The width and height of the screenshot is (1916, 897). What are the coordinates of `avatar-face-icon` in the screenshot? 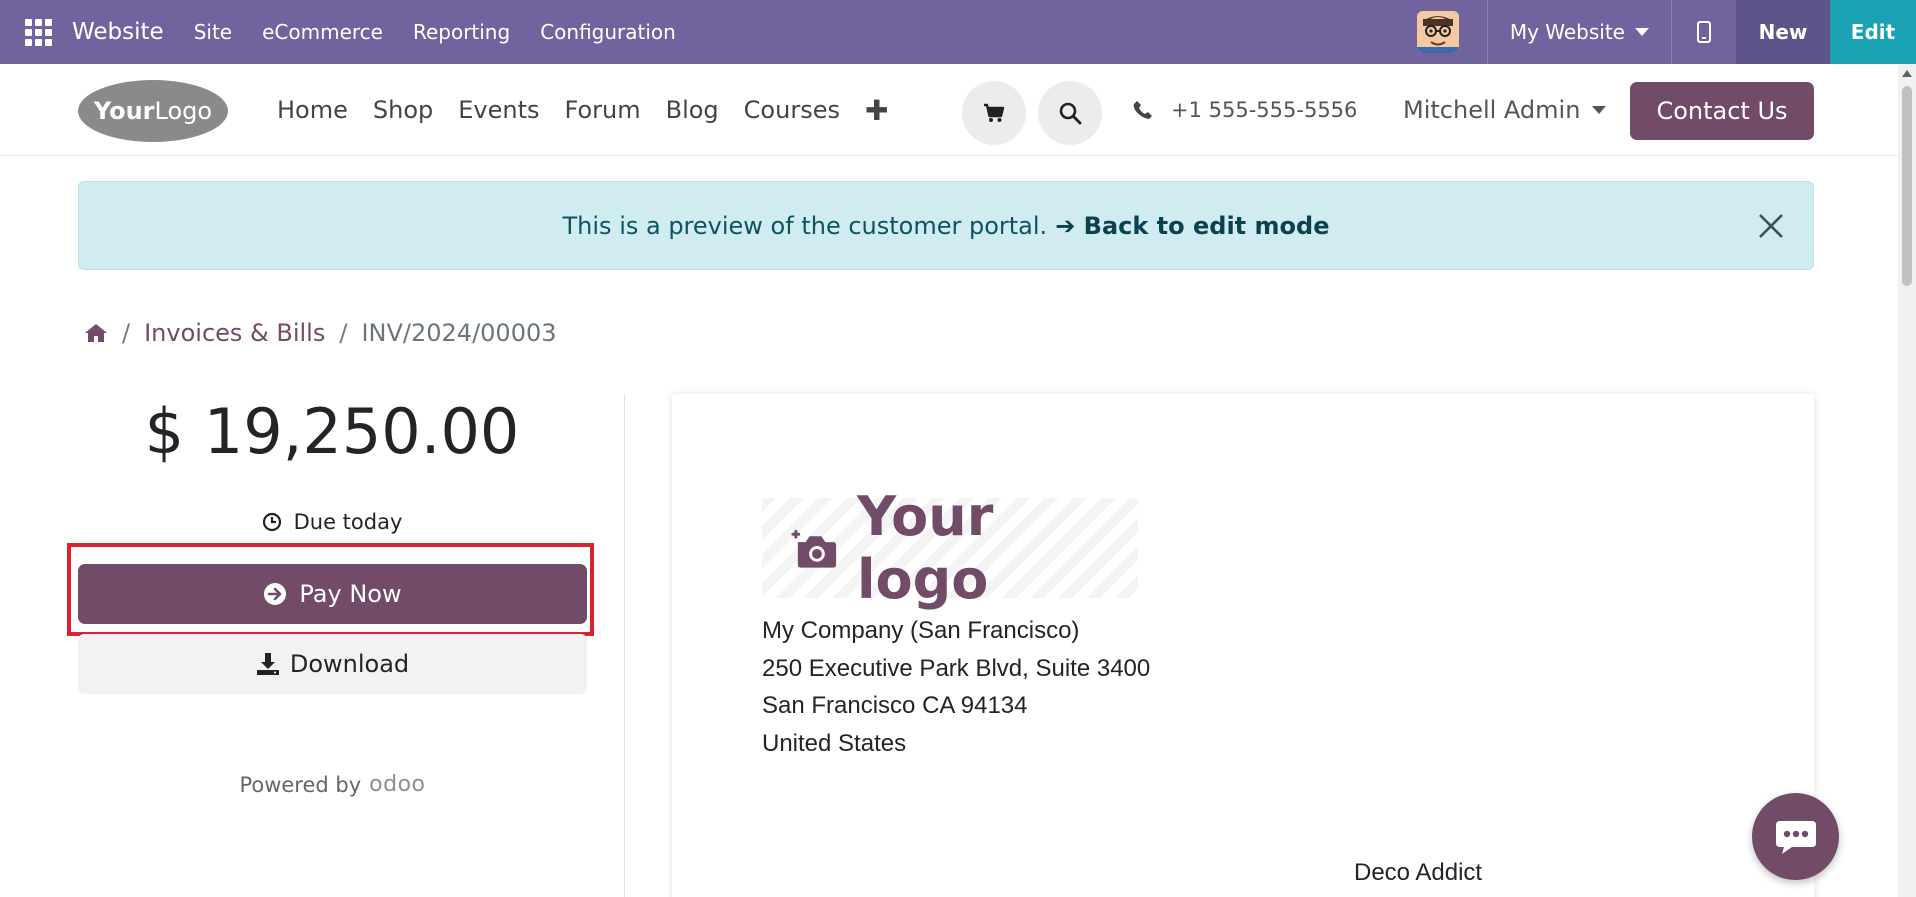 It's located at (1437, 32).